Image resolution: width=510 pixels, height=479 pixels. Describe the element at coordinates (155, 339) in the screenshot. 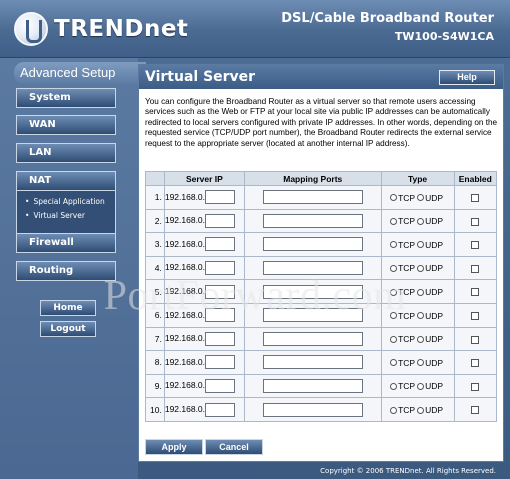

I see `row-number: 7.` at that location.